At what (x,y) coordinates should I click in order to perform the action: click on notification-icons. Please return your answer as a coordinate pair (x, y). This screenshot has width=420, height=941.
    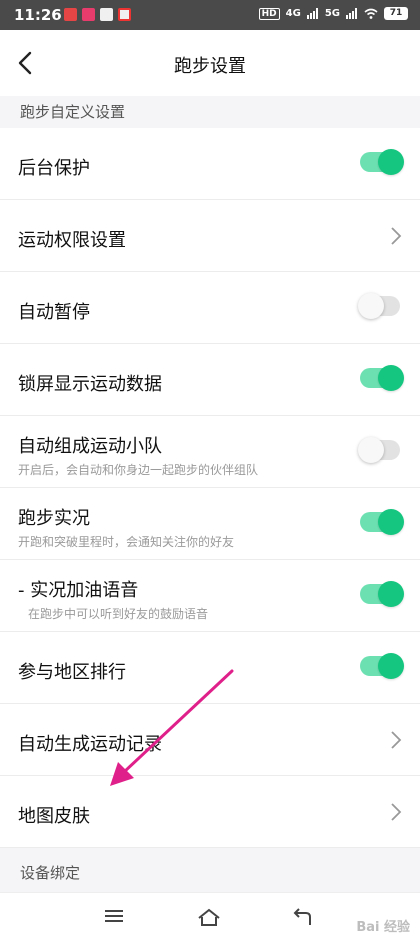
    Looking at the image, I should click on (97, 14).